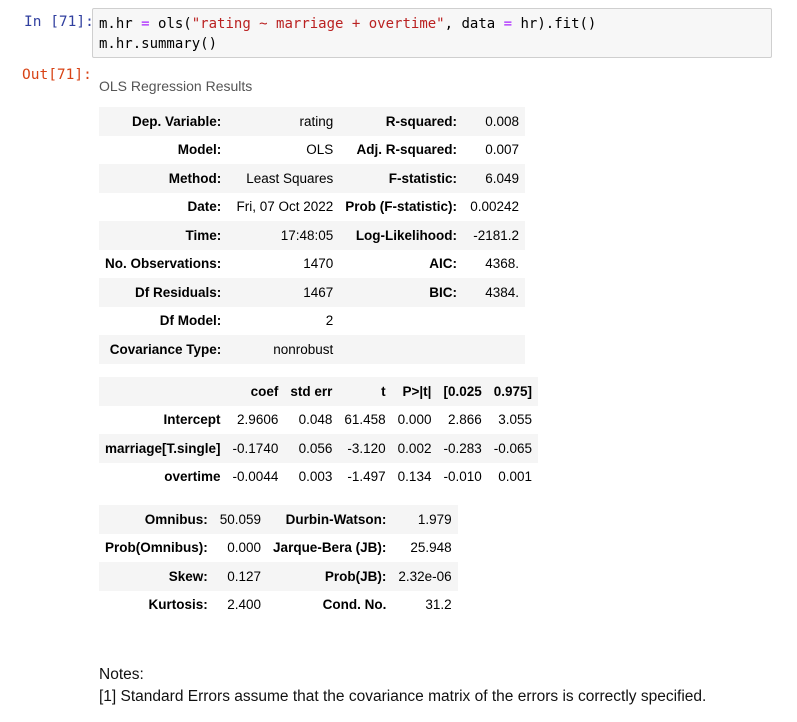 The image size is (797, 722). Describe the element at coordinates (156, 547) in the screenshot. I see `stat-label: Prob(Omnibus):` at that location.